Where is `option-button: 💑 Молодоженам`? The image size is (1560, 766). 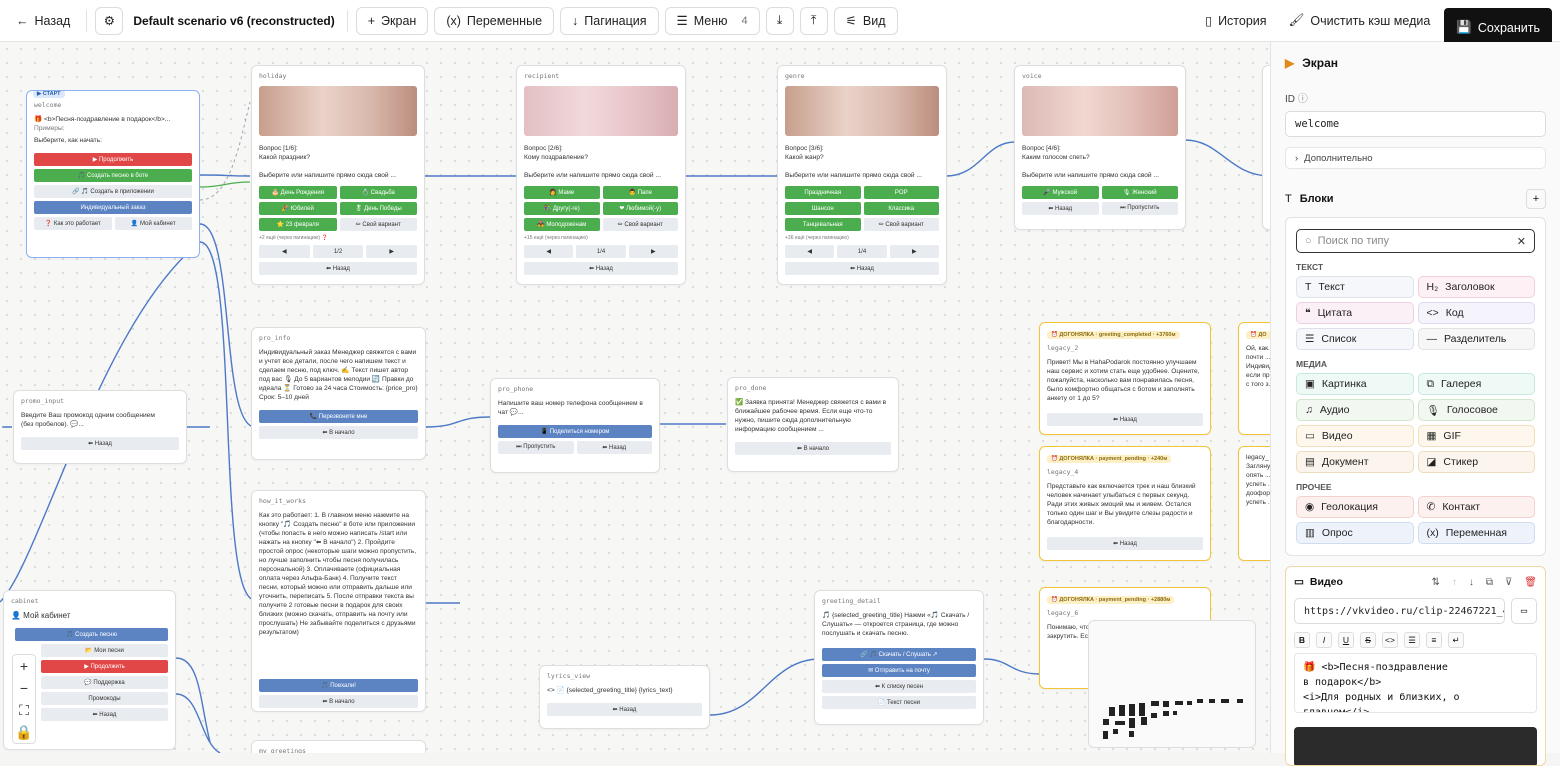 option-button: 💑 Молодоженам is located at coordinates (562, 224).